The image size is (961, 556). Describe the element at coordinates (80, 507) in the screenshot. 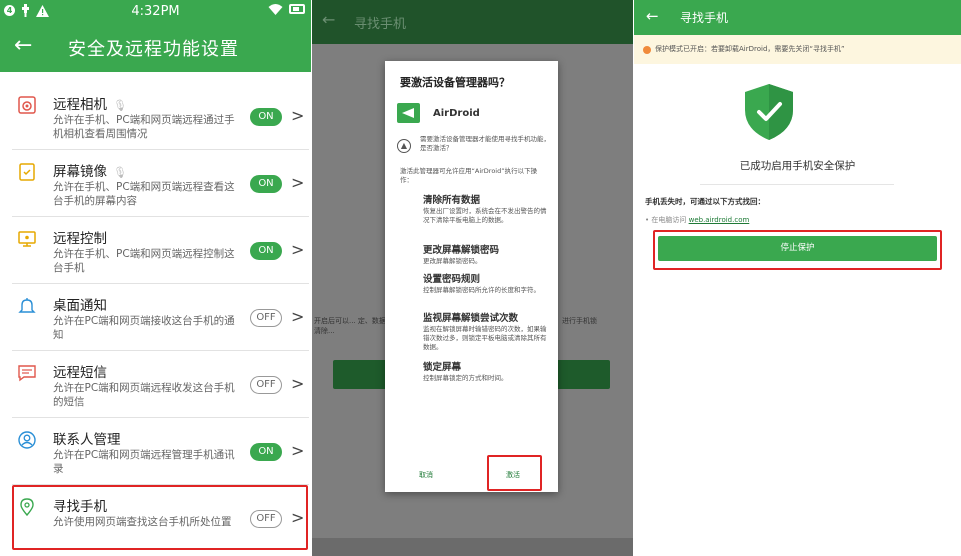

I see `feature-title: 寻找手机` at that location.